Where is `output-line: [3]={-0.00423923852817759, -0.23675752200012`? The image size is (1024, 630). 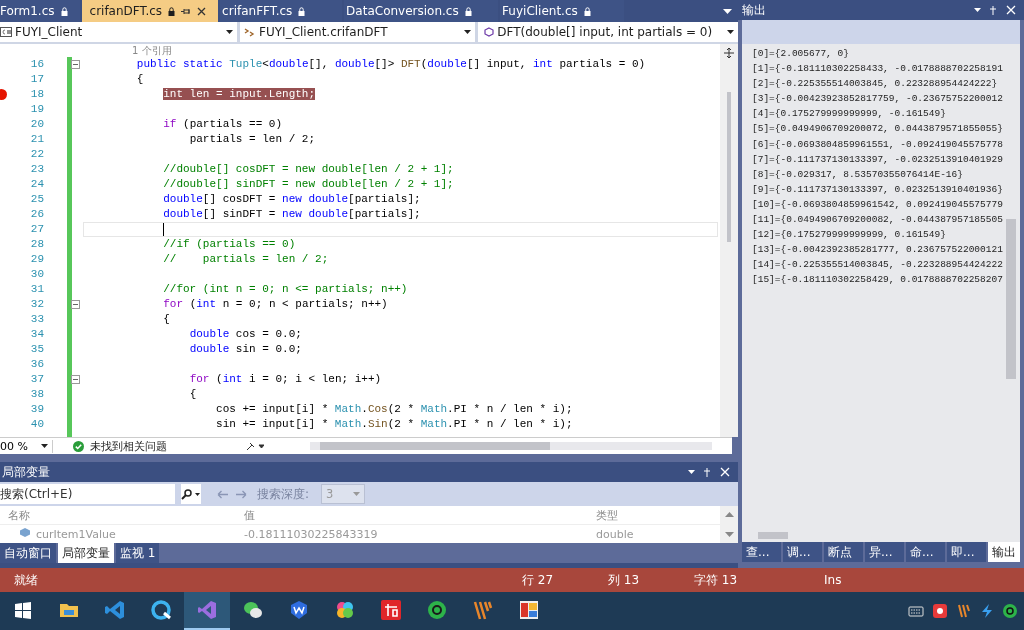 output-line: [3]={-0.00423923852817759, -0.23675752200012 is located at coordinates (878, 99).